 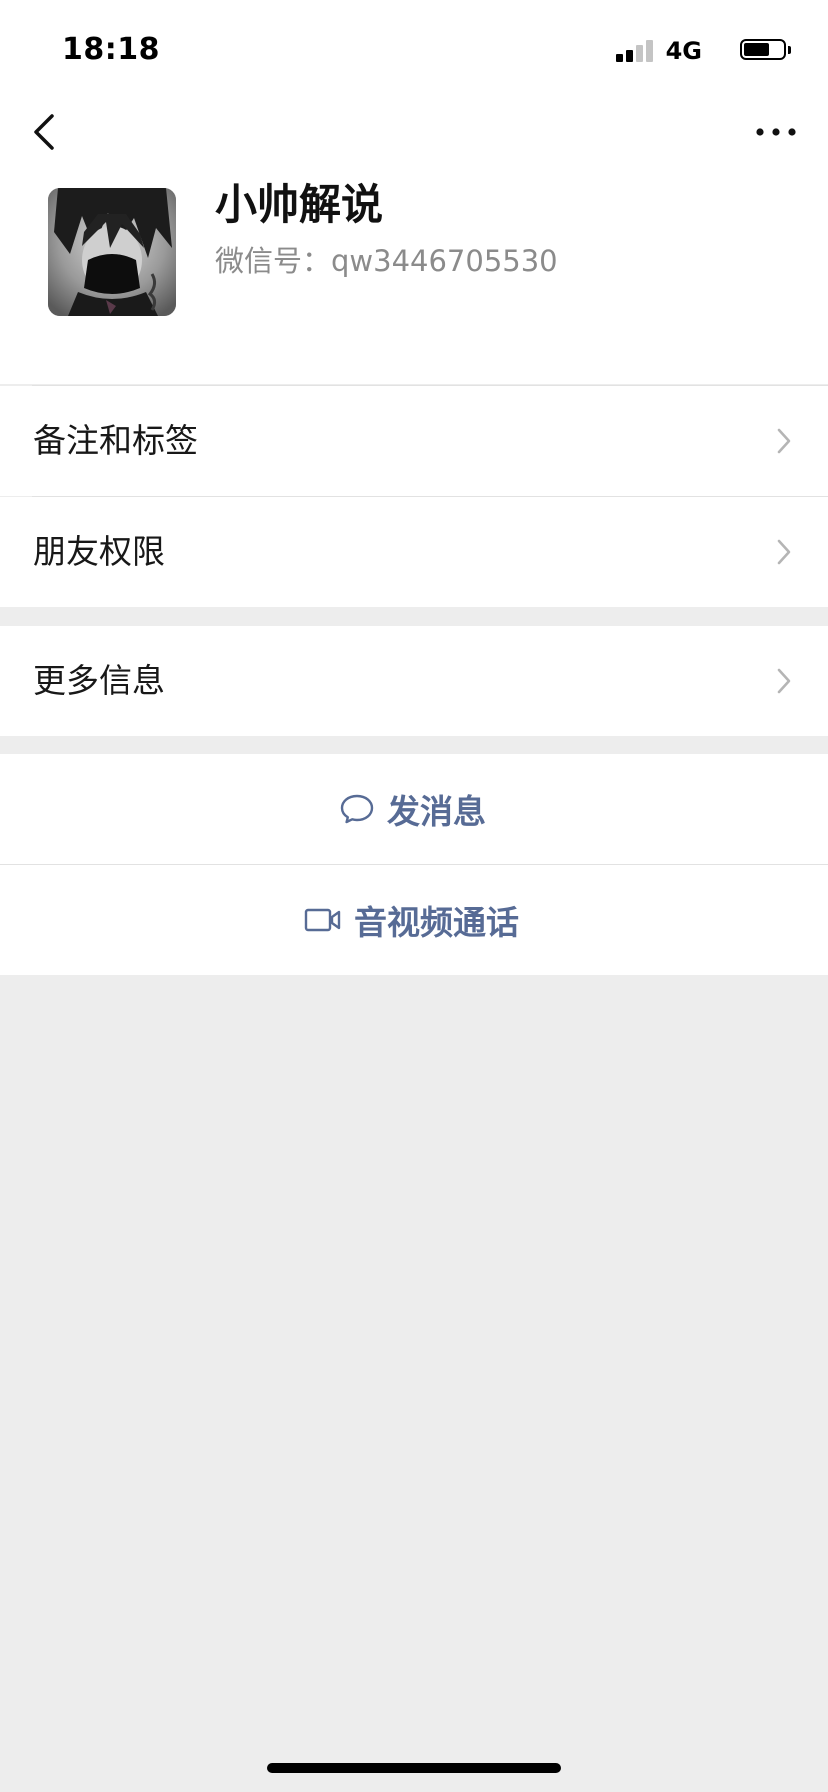 I want to click on avatar-image, so click(x=112, y=252).